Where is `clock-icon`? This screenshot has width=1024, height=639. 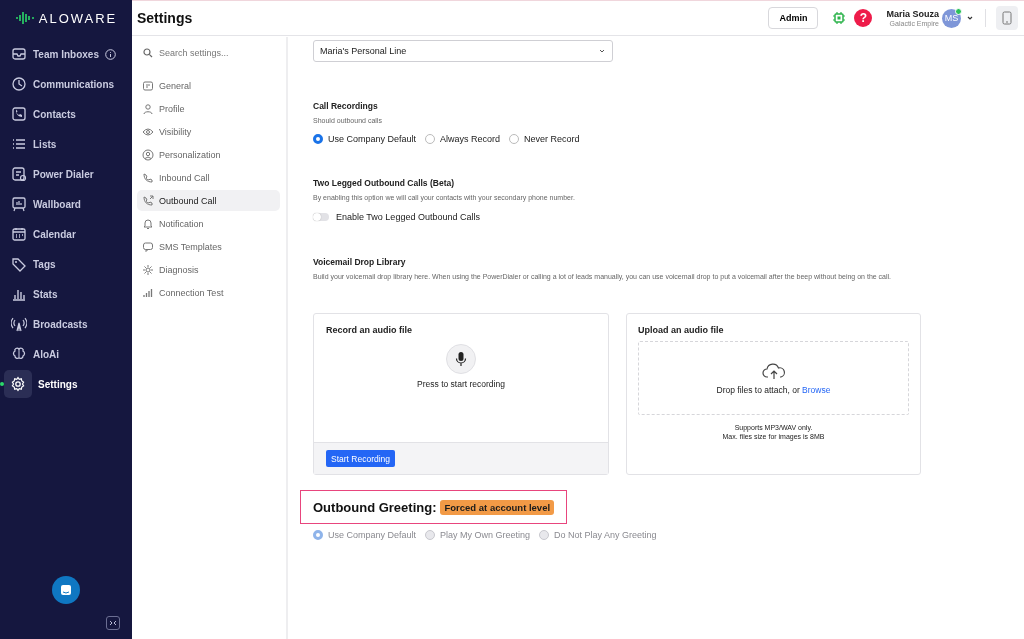 clock-icon is located at coordinates (19, 84).